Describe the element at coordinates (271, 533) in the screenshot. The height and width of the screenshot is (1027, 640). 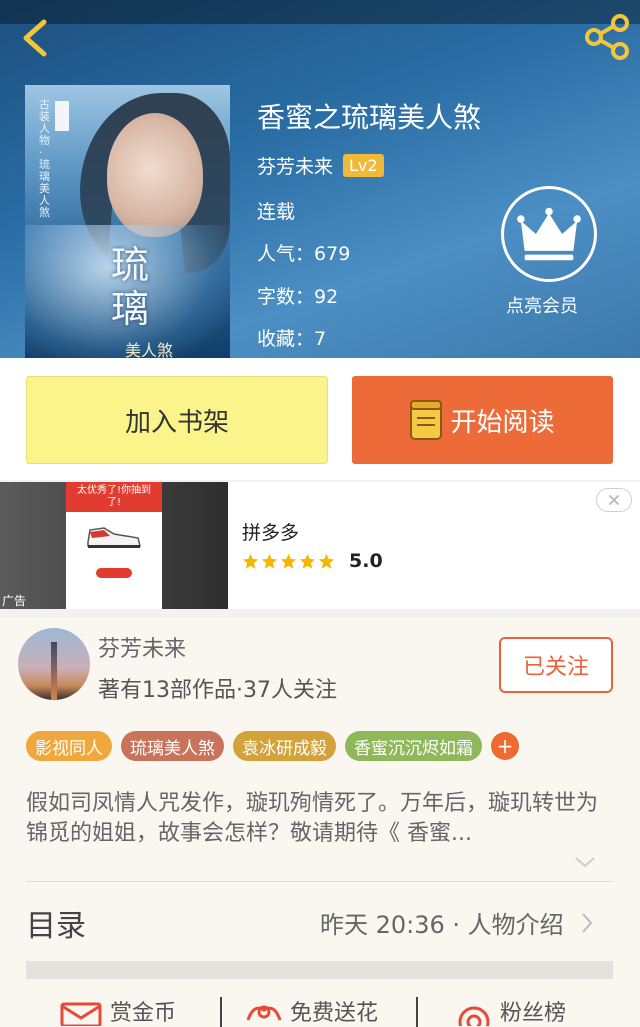
I see `ad-app-name: 拼多多` at that location.